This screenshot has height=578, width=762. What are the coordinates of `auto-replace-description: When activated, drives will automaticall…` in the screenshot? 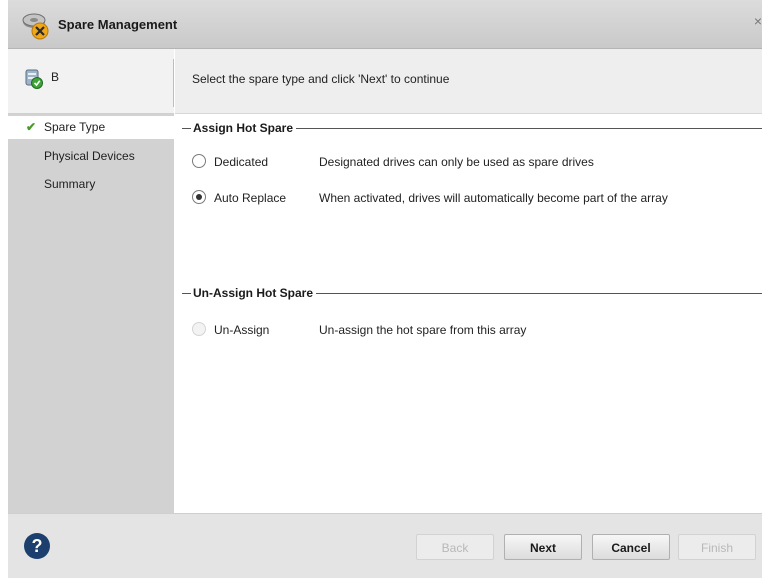 It's located at (493, 198).